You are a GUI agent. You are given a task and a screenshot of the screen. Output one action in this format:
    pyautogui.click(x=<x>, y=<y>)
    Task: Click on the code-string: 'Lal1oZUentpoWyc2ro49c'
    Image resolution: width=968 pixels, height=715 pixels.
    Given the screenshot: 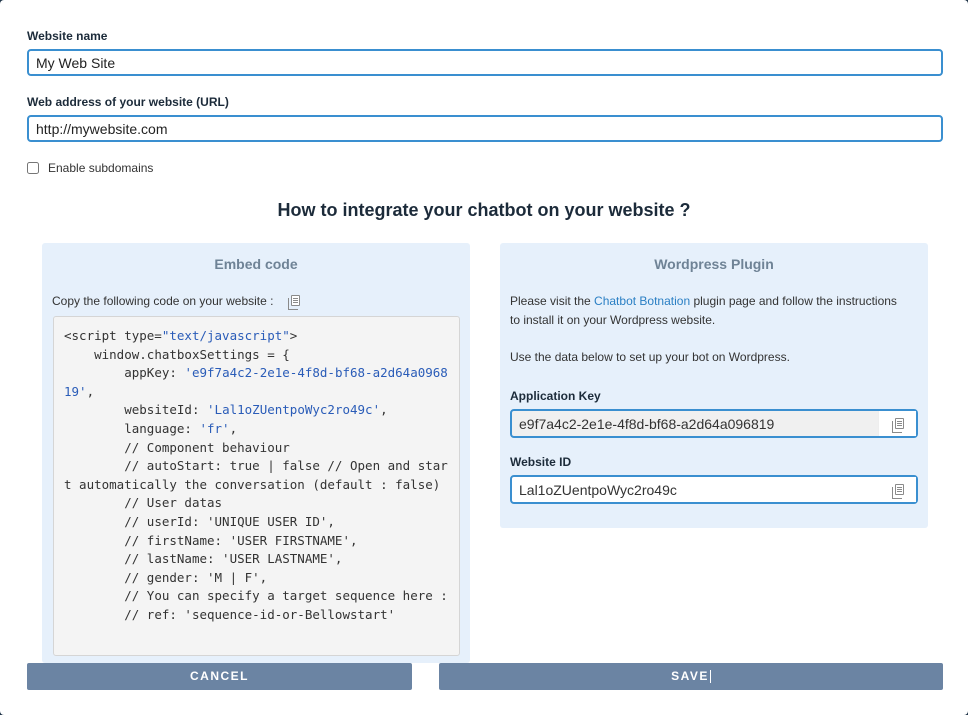 What is the action you would take?
    pyautogui.click(x=294, y=410)
    